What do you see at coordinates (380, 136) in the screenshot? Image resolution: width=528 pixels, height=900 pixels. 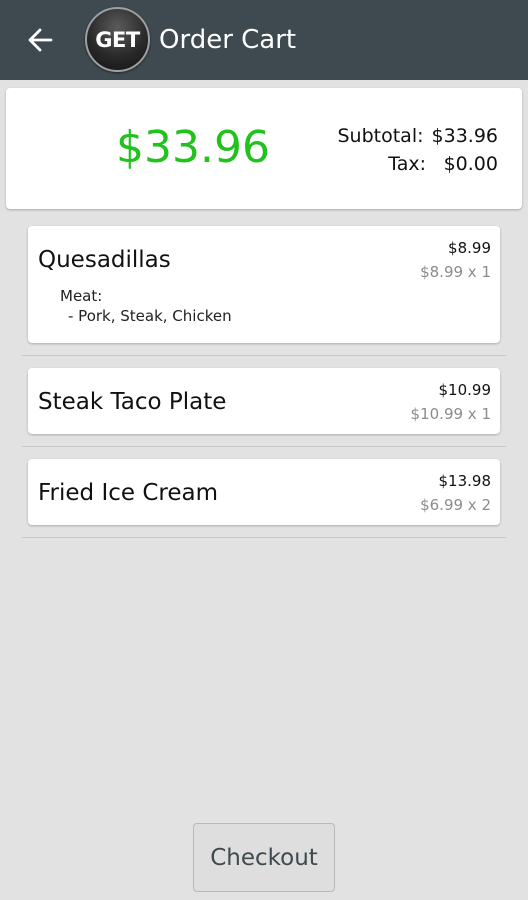 I see `subtotal-label: Subtotal:` at bounding box center [380, 136].